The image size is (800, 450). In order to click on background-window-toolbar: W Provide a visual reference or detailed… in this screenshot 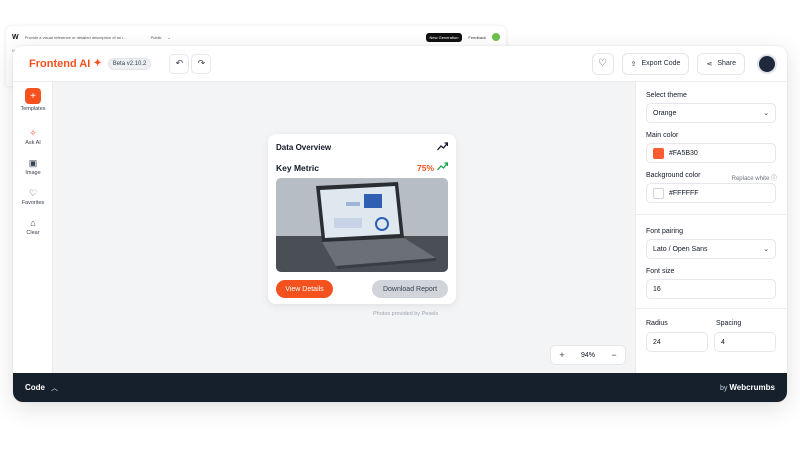, I will do `click(256, 37)`.